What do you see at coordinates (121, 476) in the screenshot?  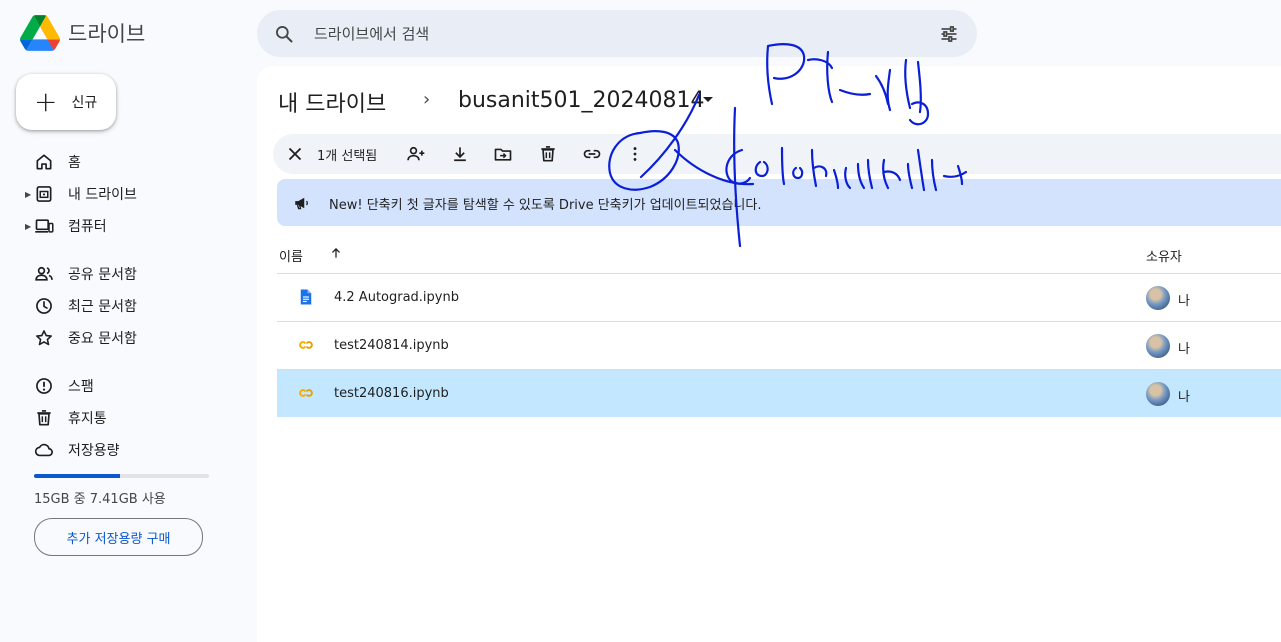 I see `storage-progress-bar` at bounding box center [121, 476].